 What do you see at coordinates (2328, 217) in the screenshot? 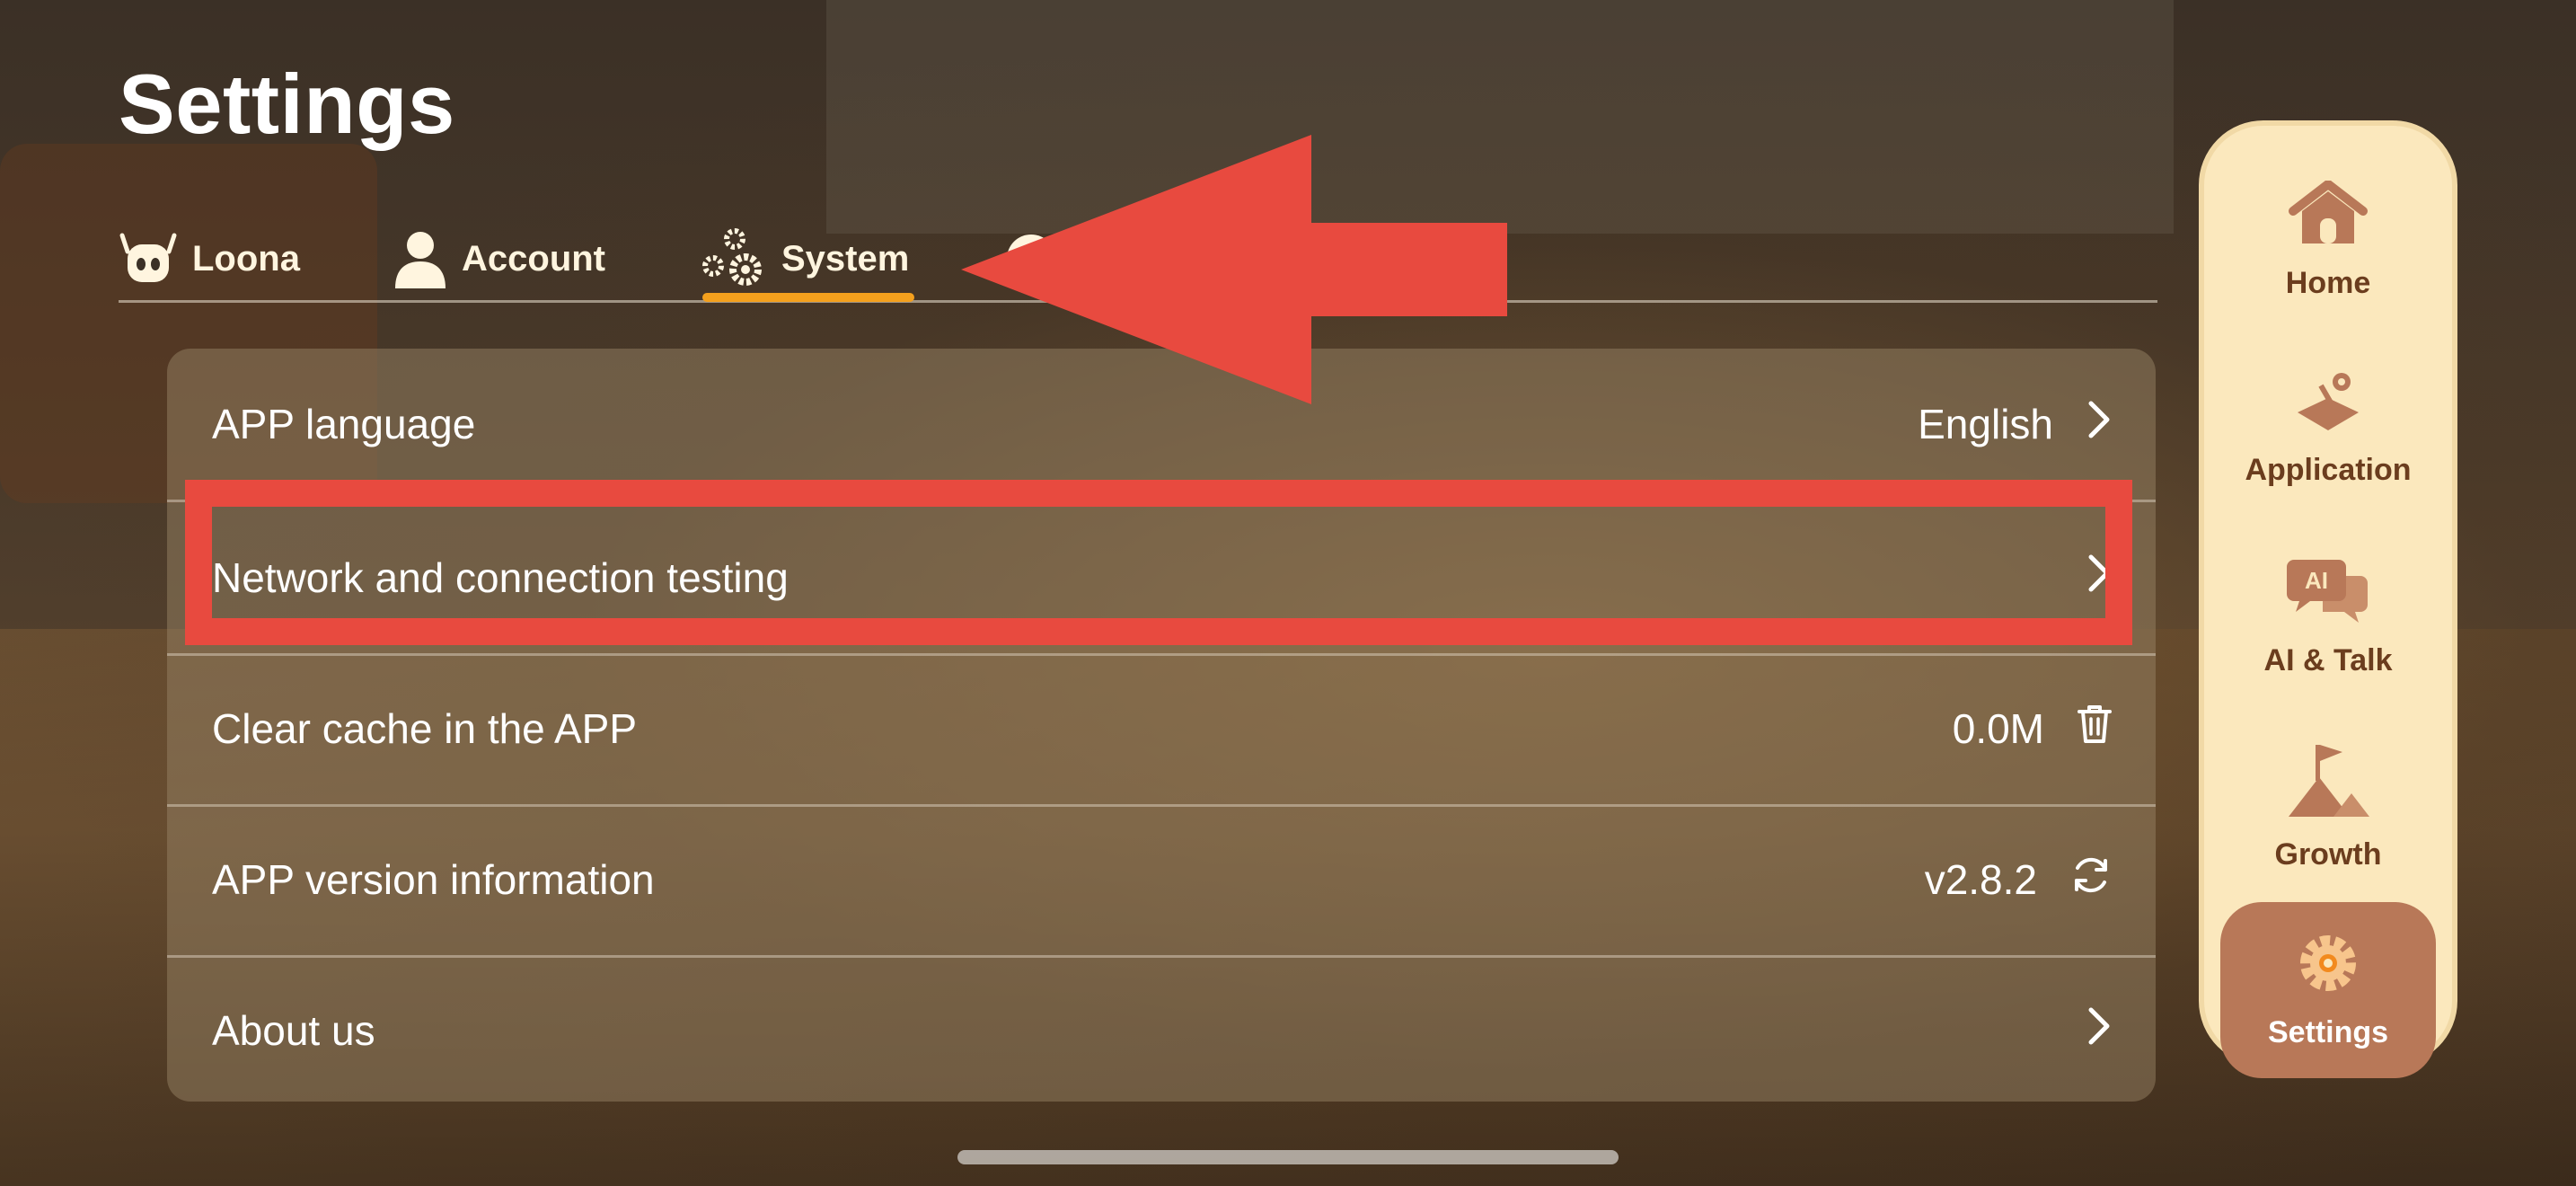
I see `home-icon` at bounding box center [2328, 217].